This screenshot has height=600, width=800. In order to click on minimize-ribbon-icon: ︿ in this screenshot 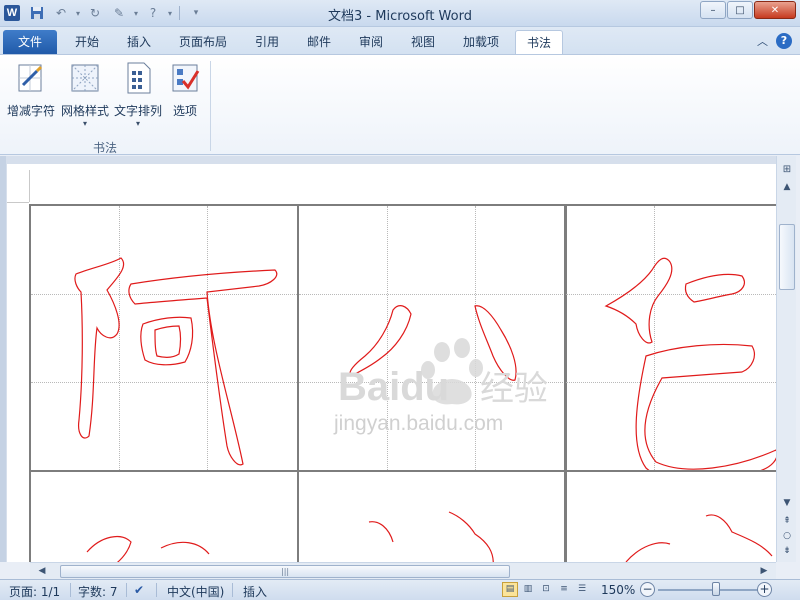, I will do `click(762, 41)`.